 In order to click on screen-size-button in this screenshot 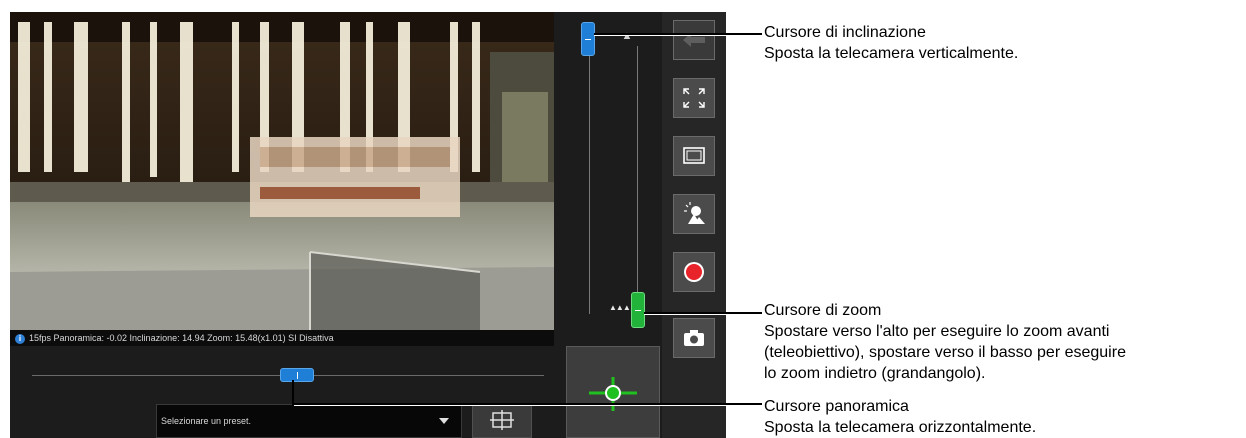, I will do `click(694, 156)`.